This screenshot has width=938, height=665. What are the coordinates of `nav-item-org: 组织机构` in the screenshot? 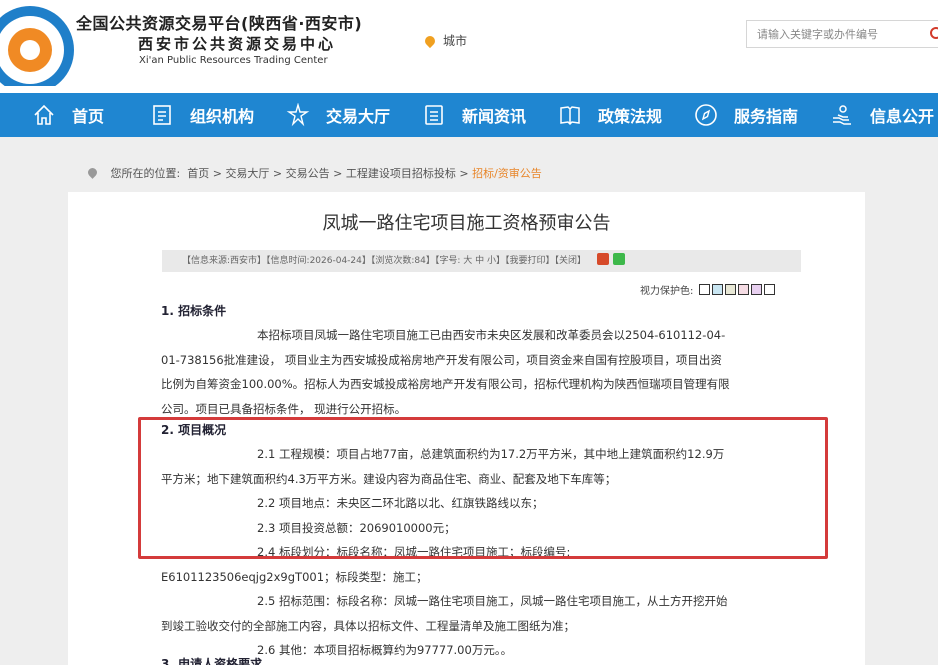 It's located at (202, 115).